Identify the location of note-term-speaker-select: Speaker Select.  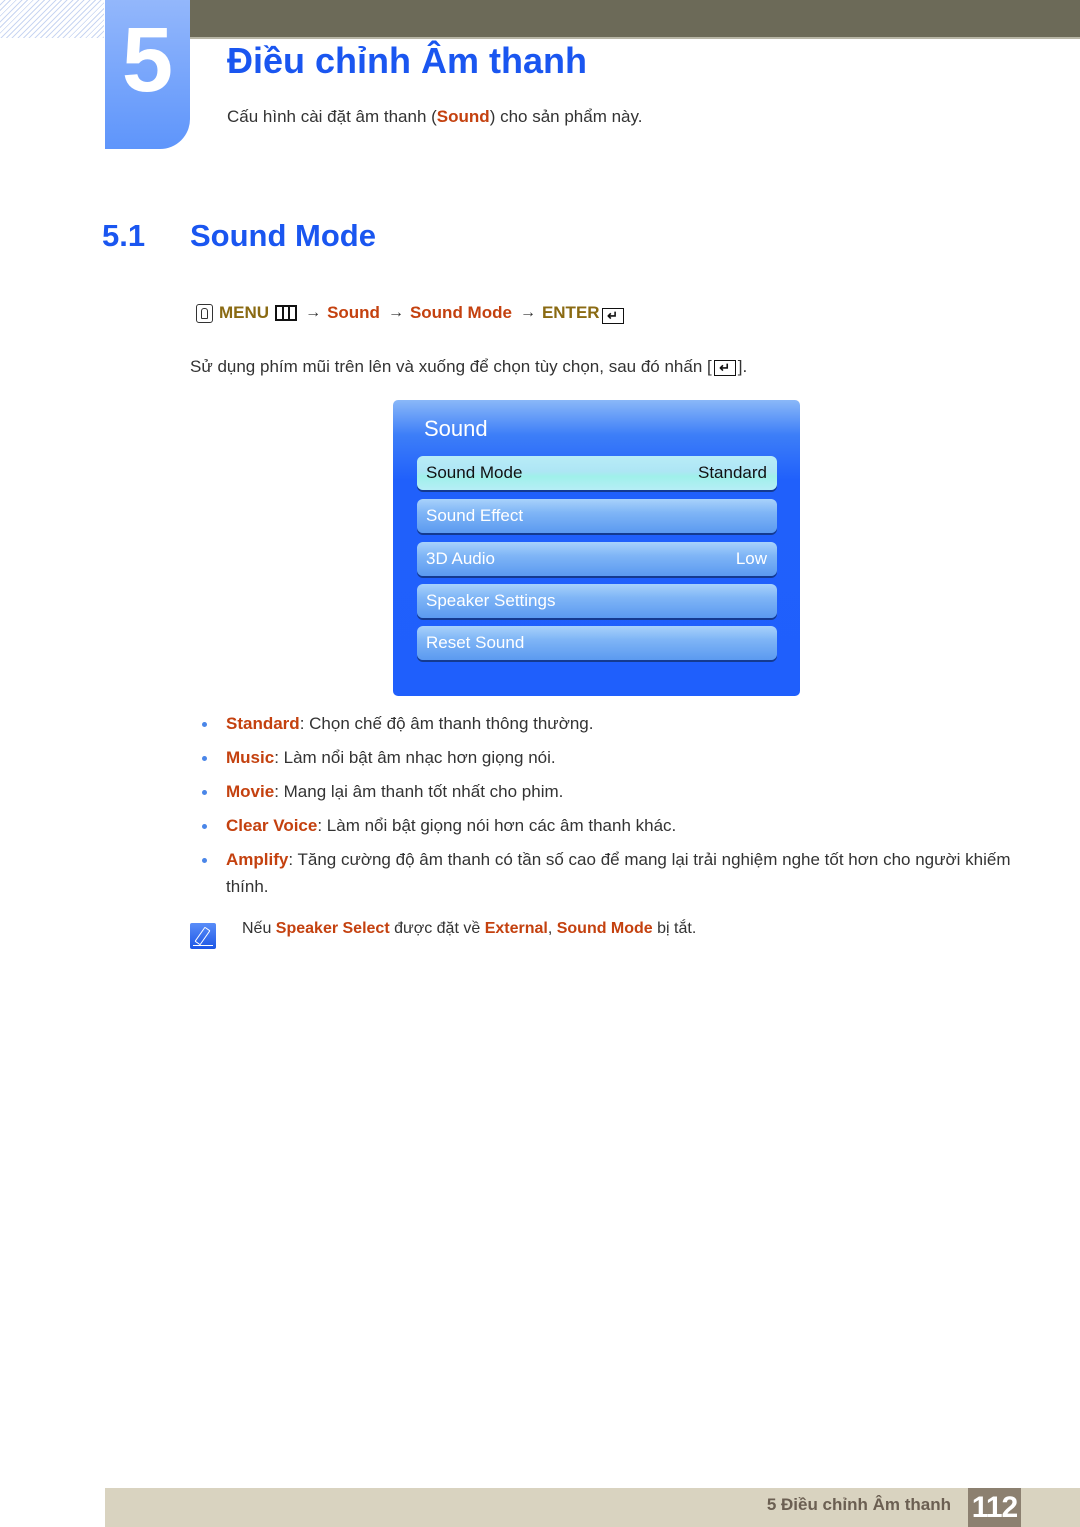
(332, 928).